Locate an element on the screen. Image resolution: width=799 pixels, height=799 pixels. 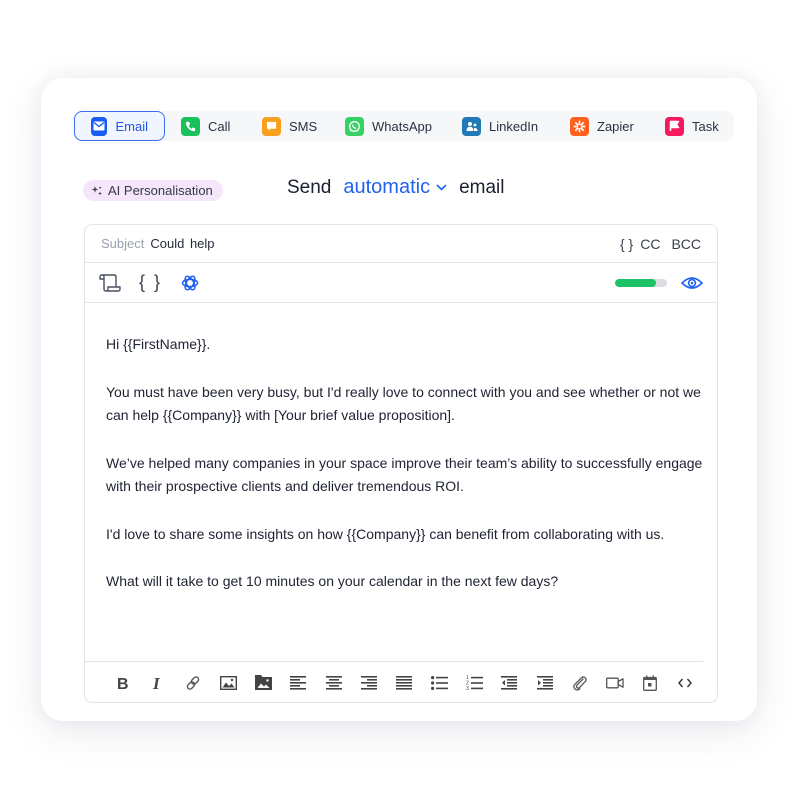
attachment-button is located at coordinates (579, 683).